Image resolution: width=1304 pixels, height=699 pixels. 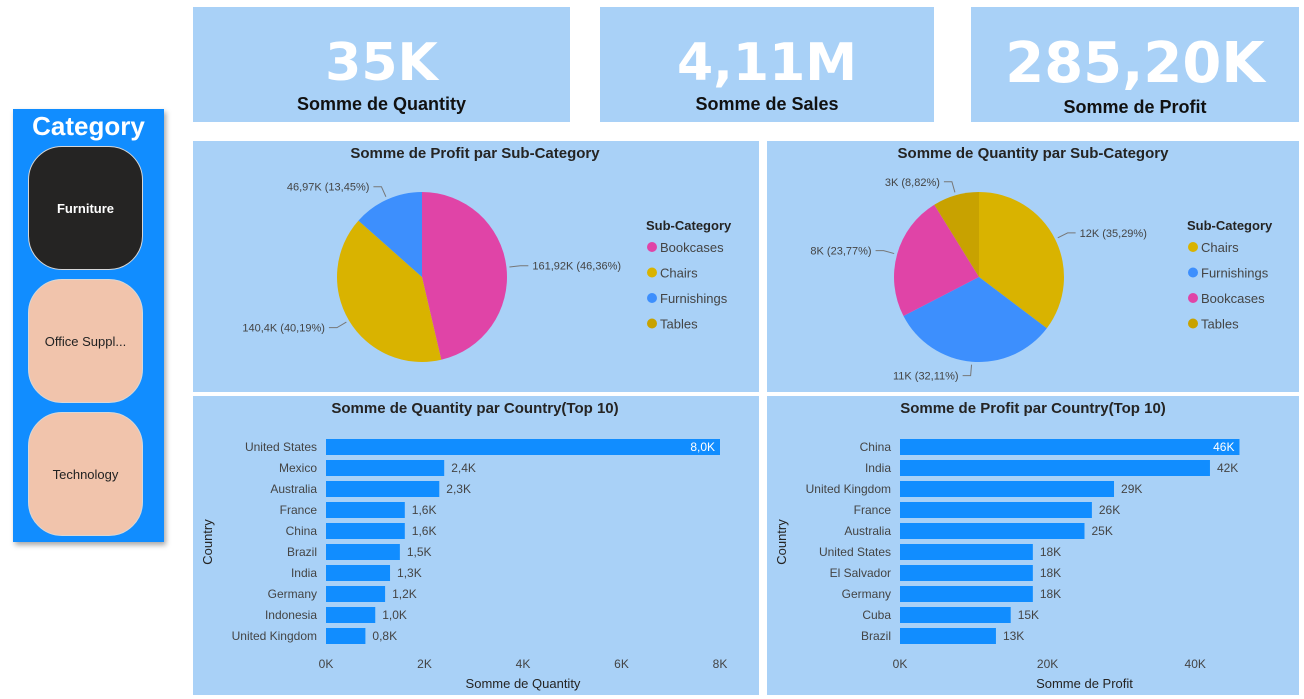 I want to click on slicer-item-furniture: Furniture, so click(x=85, y=208).